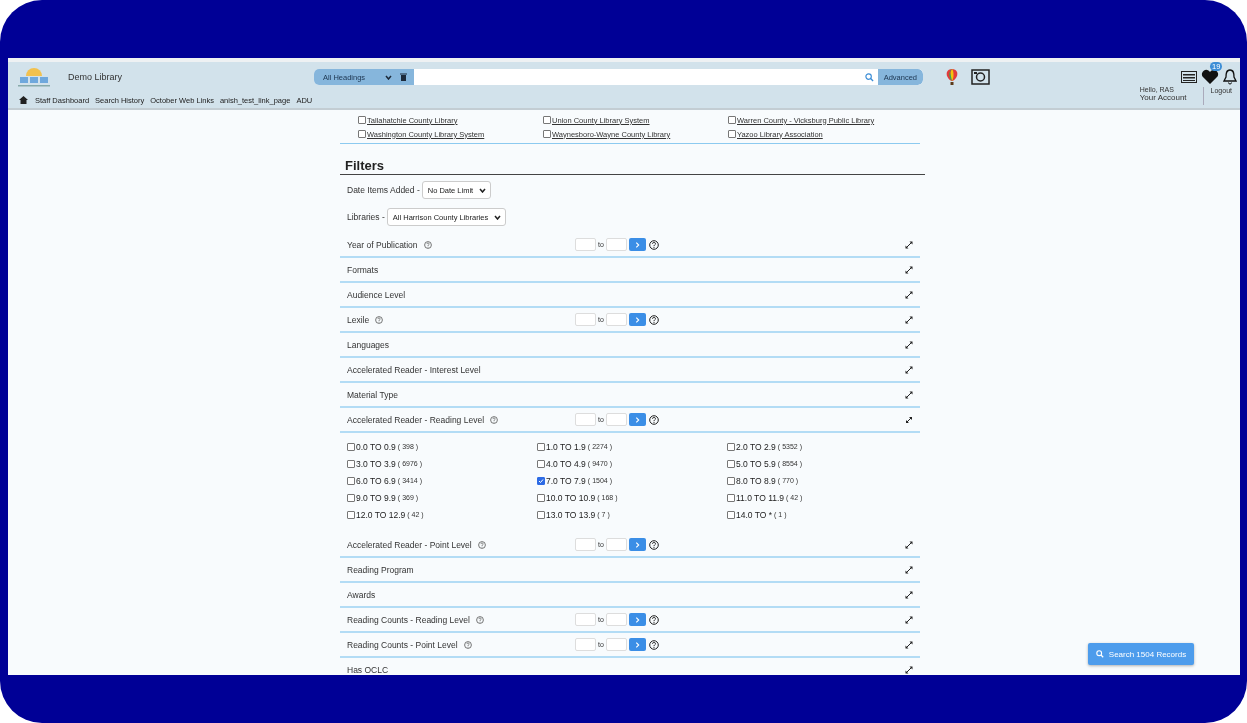 The width and height of the screenshot is (1247, 723). I want to click on option-label: 4.0 TO 4.9, so click(566, 463).